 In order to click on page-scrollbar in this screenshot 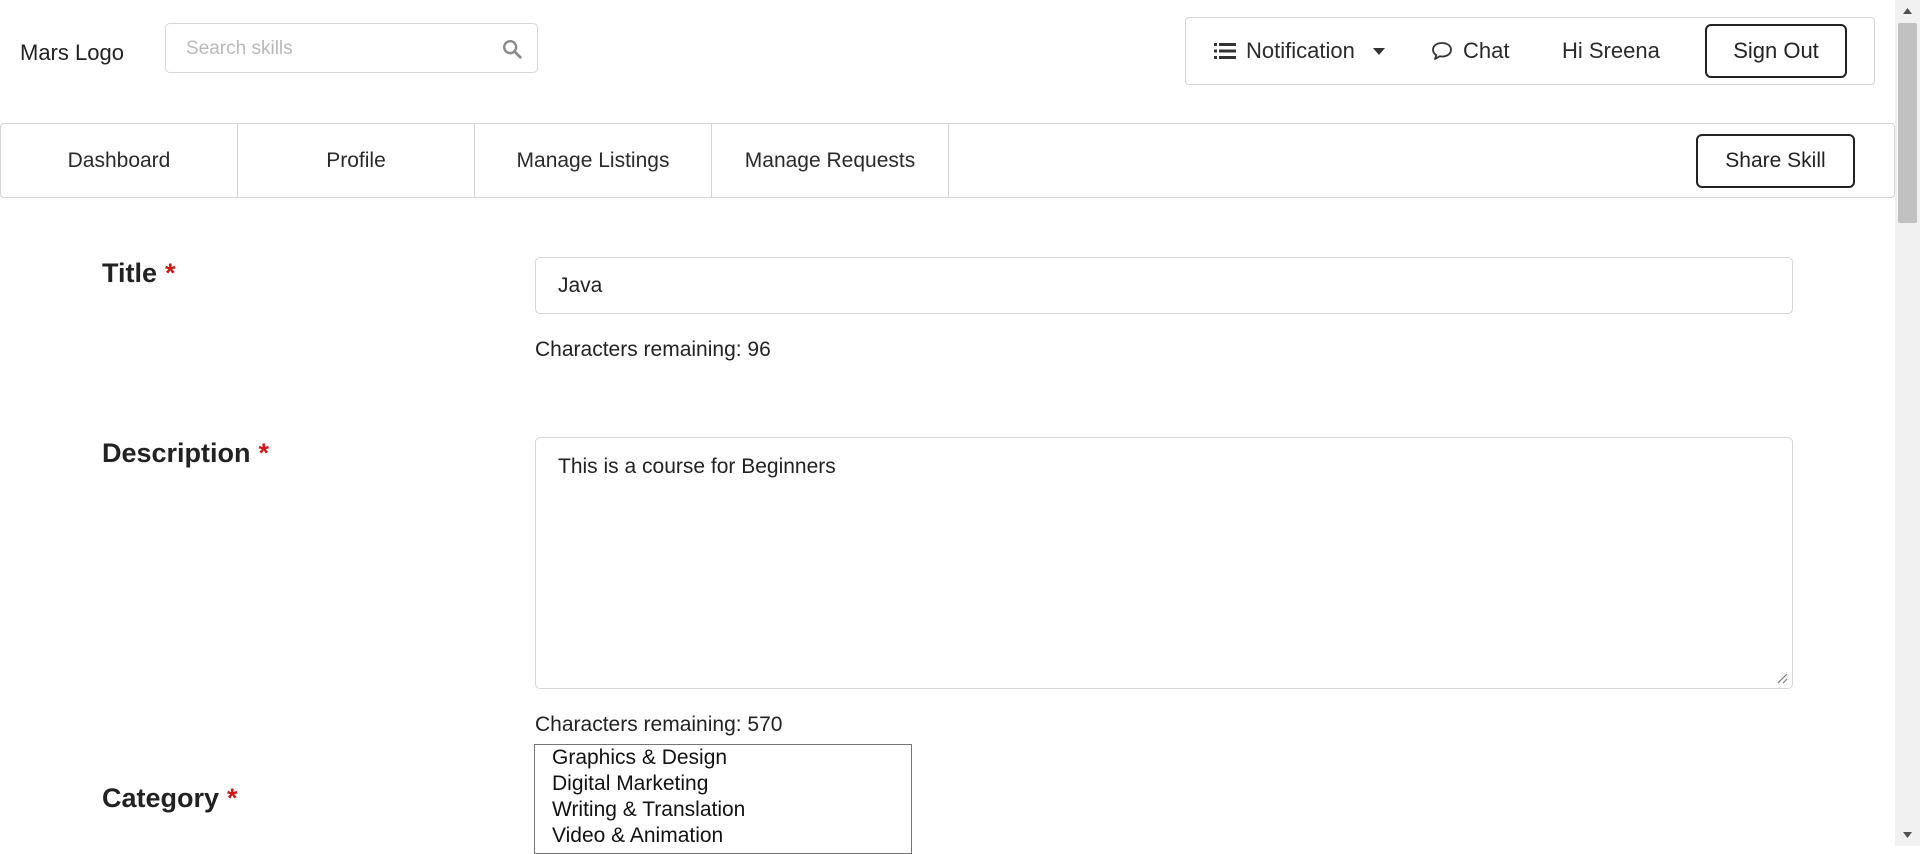, I will do `click(1907, 423)`.